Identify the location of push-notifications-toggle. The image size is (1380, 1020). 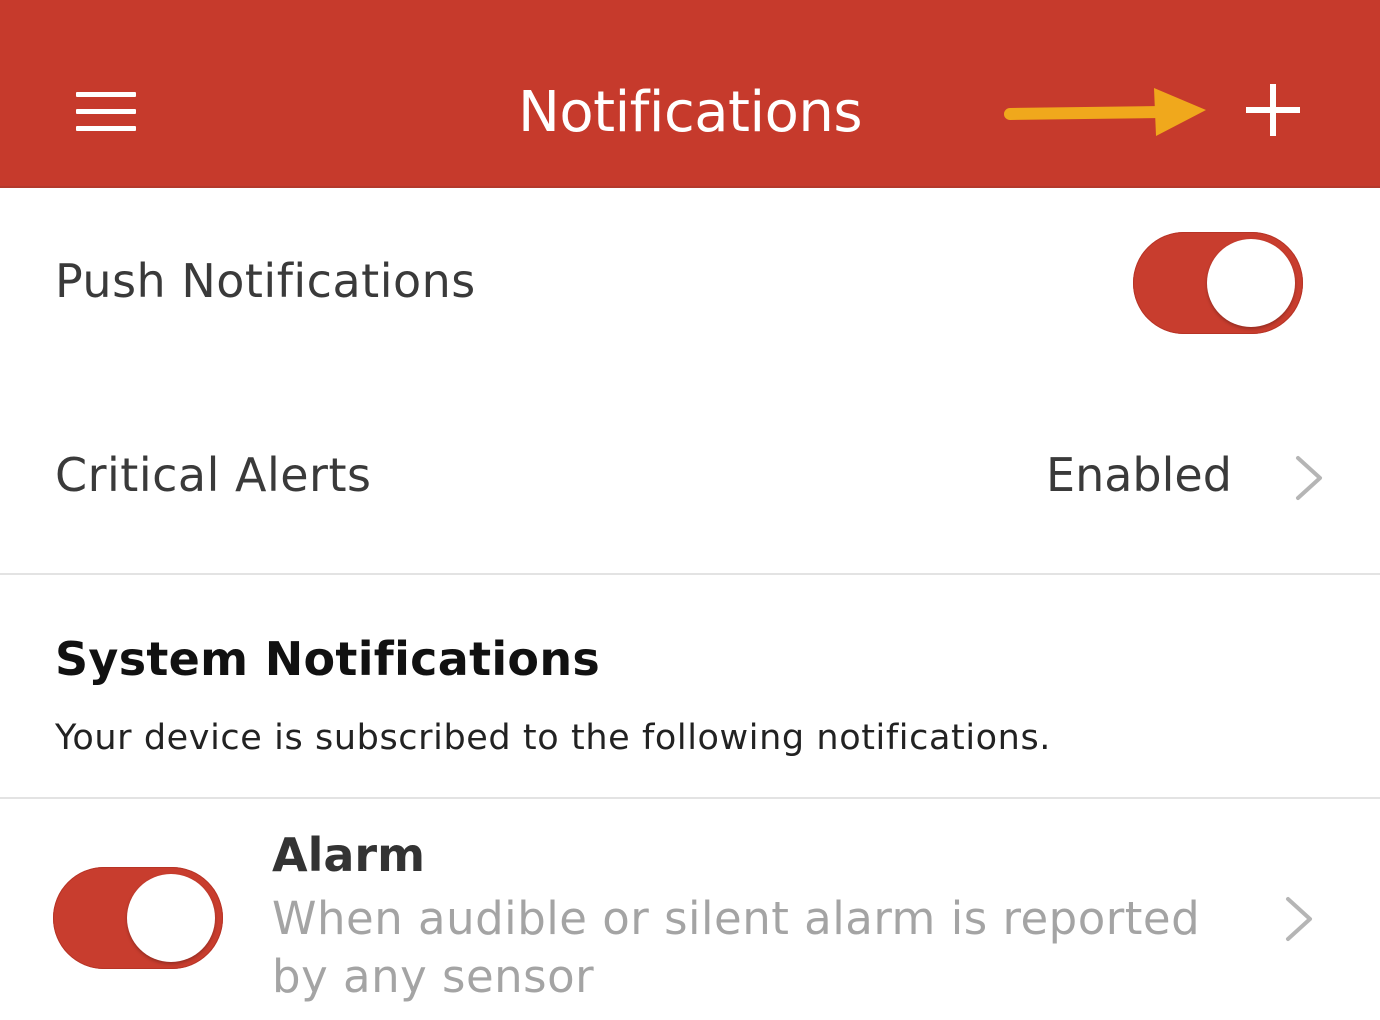
(1218, 283).